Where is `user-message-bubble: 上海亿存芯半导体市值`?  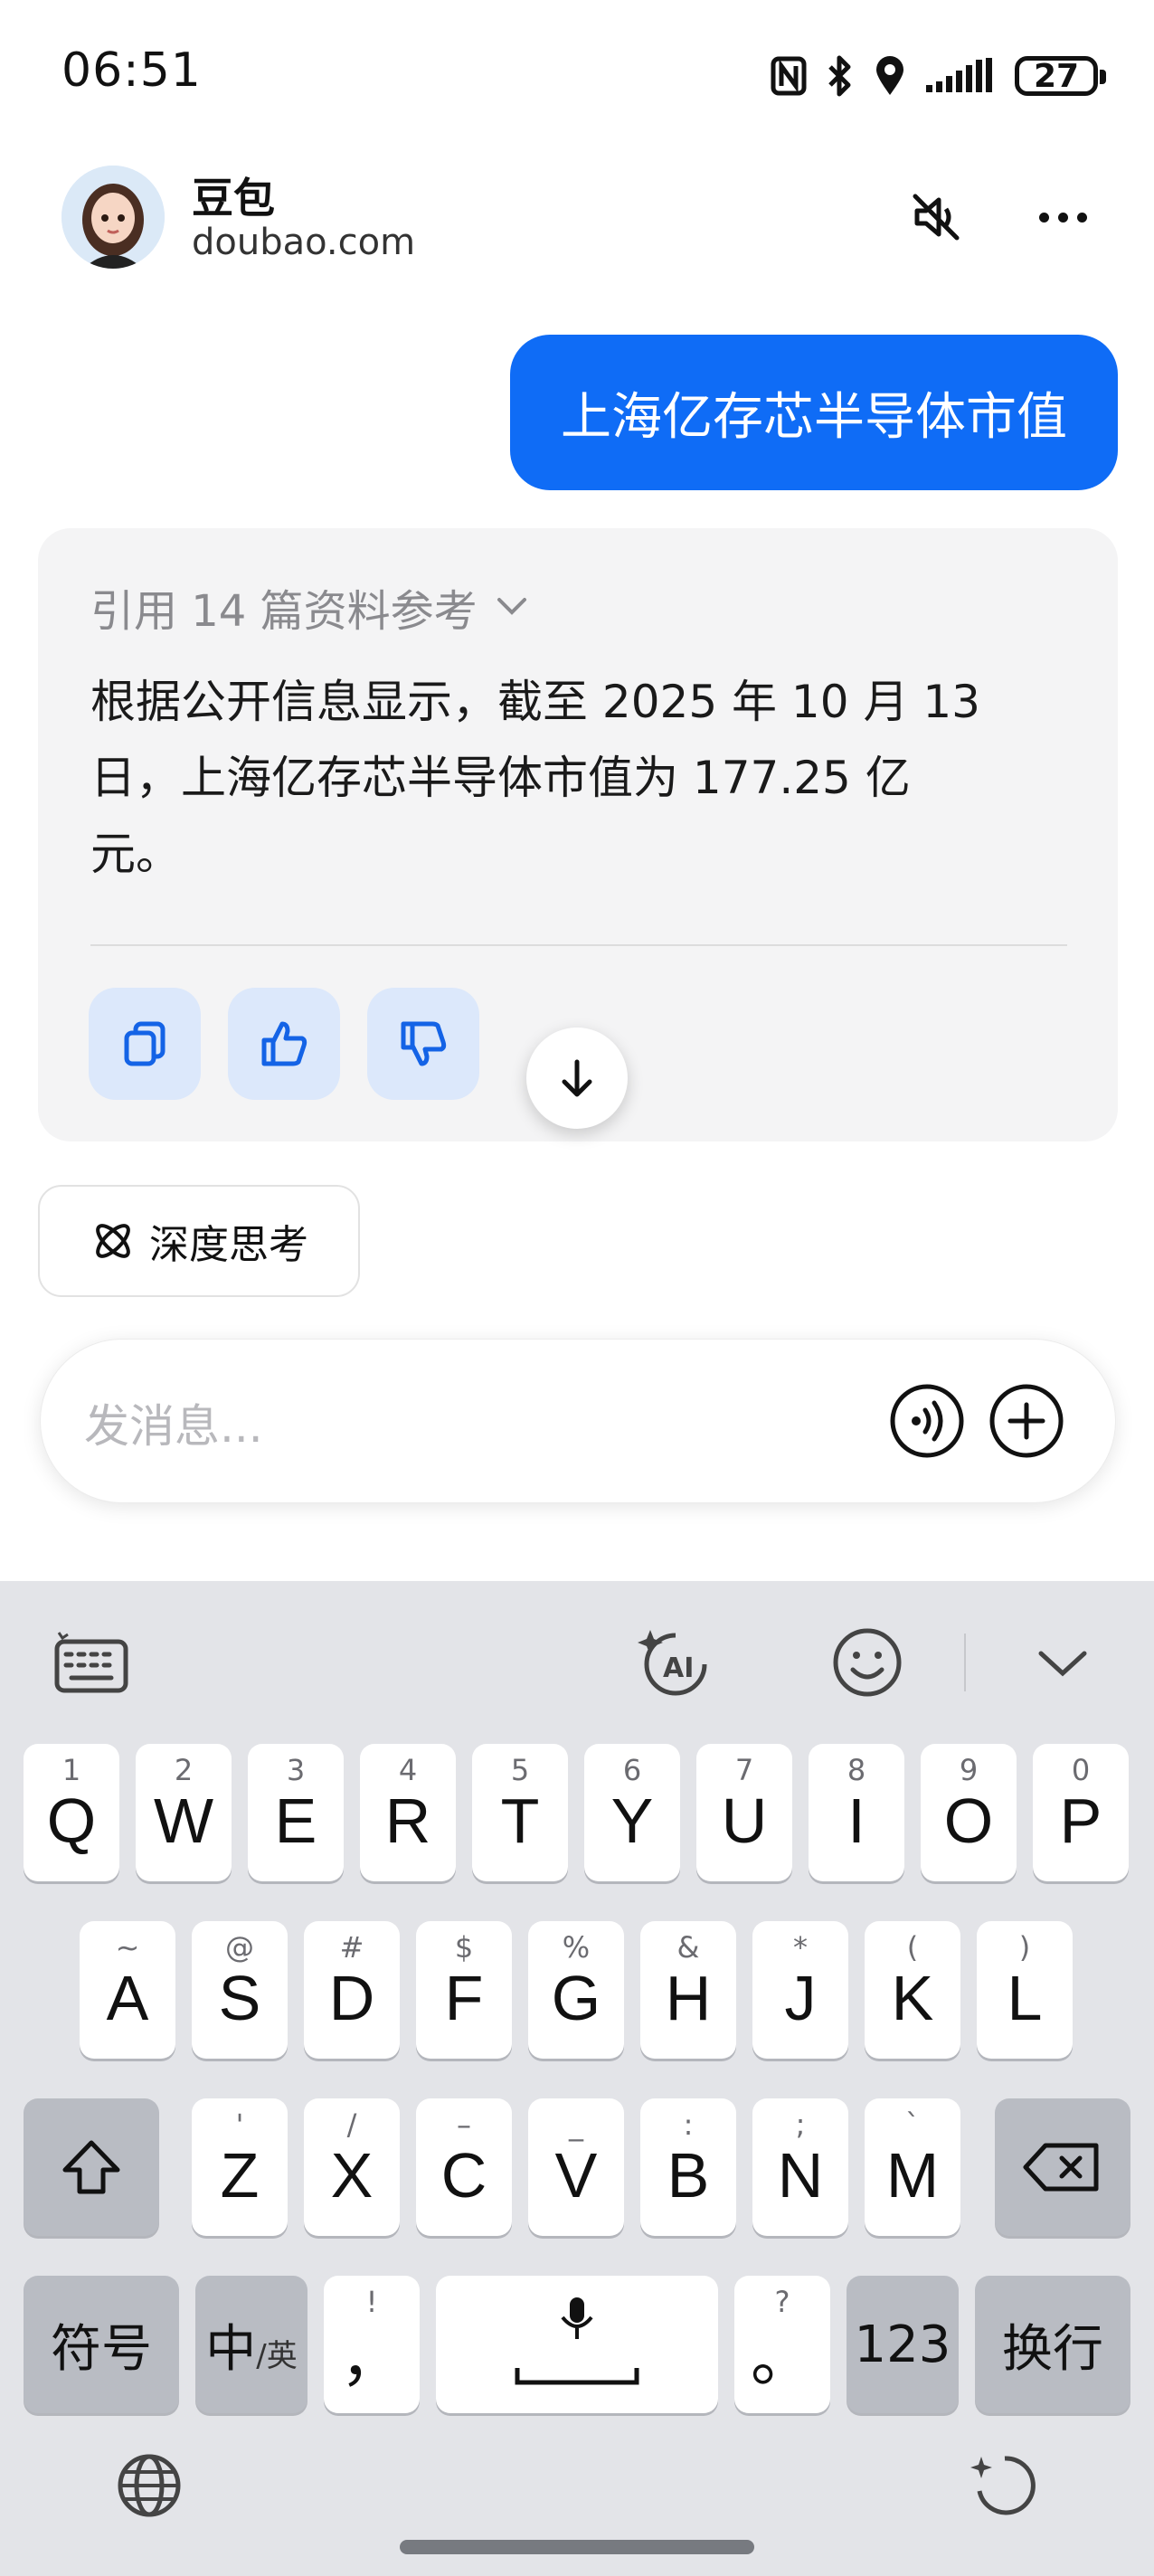
user-message-bubble: 上海亿存芯半导体市值 is located at coordinates (814, 412).